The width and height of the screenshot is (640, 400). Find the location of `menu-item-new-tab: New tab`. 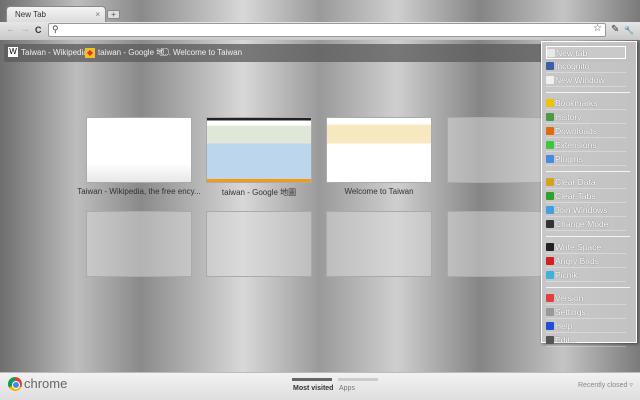

menu-item-new-tab: New tab is located at coordinates (586, 52).